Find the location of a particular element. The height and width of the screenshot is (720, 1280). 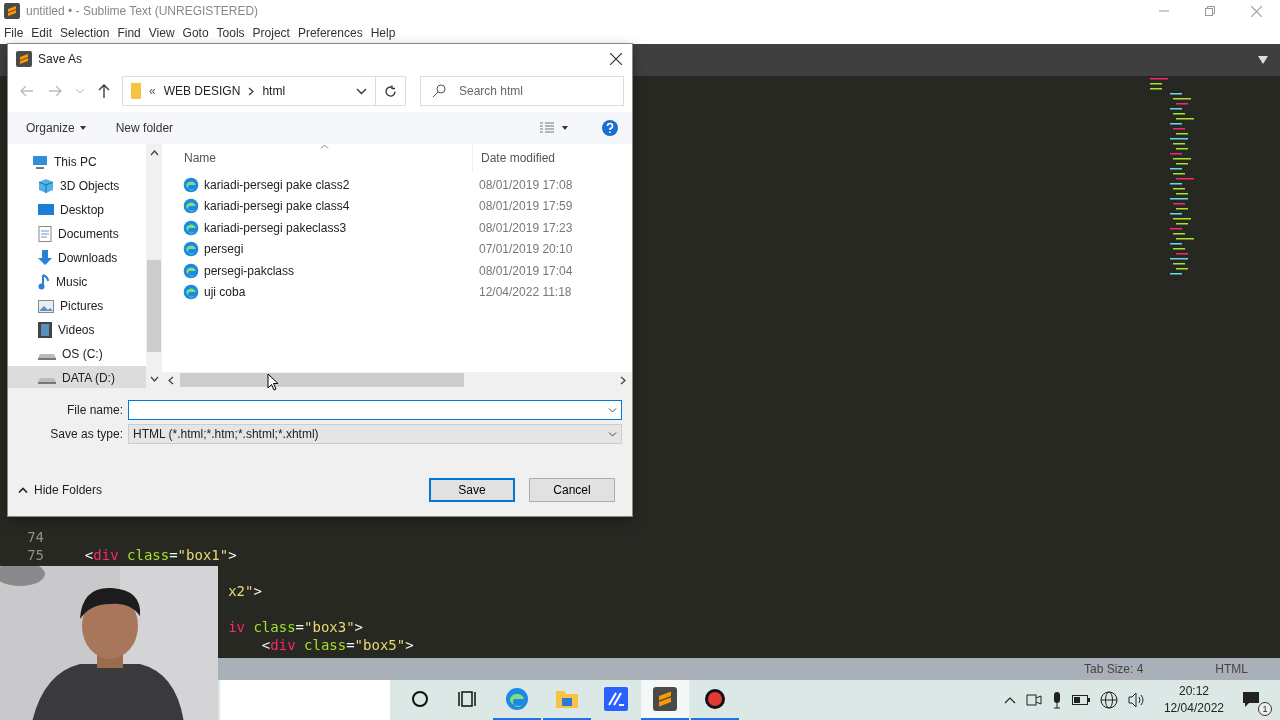

folder-tree-item: Videos is located at coordinates (77, 330).